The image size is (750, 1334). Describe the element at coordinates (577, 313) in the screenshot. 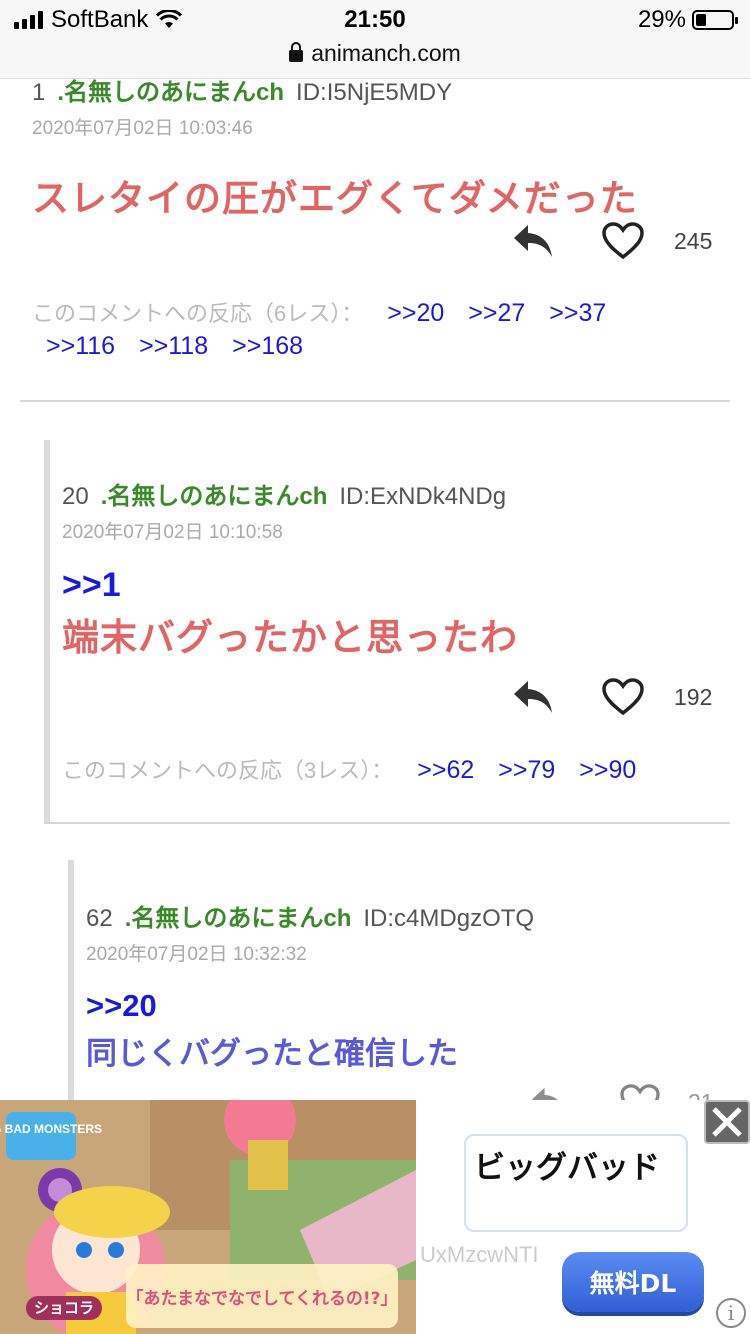

I see `reaction-link: >>37` at that location.